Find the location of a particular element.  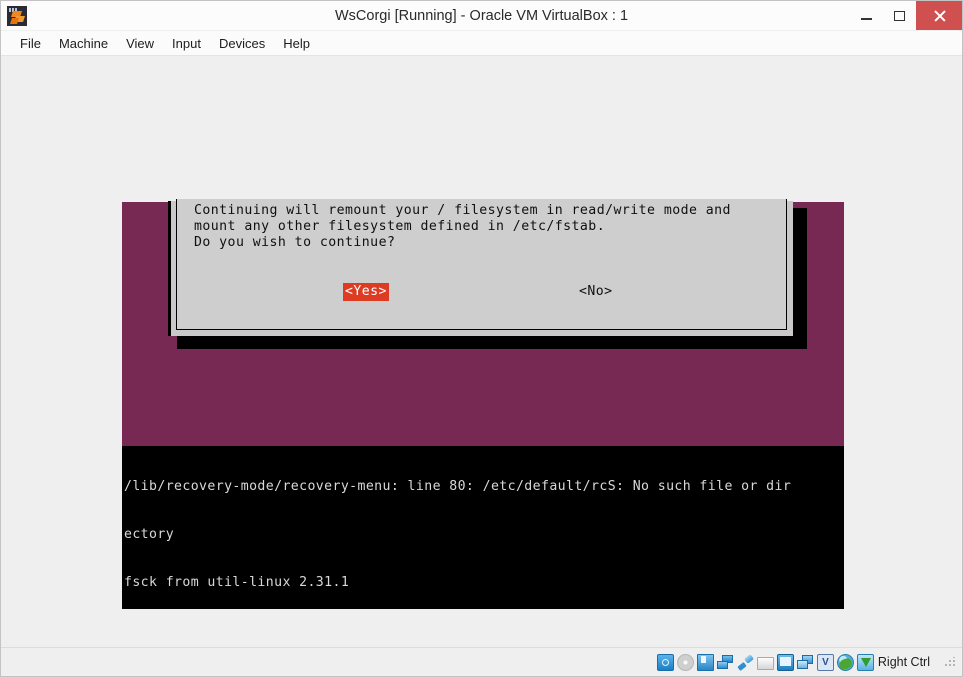

shared-folders-icon is located at coordinates (765, 663).